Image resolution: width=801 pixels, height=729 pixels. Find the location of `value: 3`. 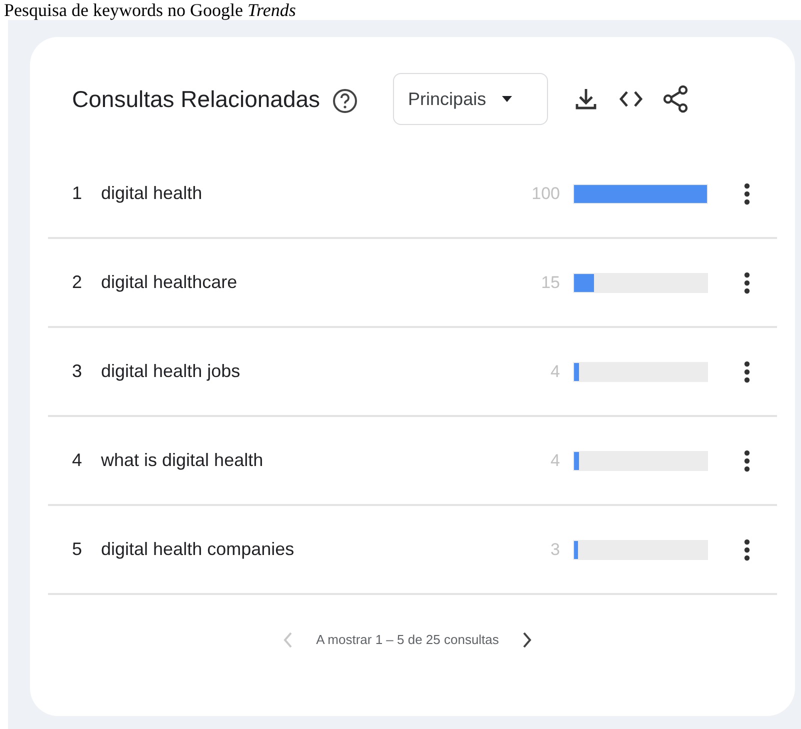

value: 3 is located at coordinates (555, 549).